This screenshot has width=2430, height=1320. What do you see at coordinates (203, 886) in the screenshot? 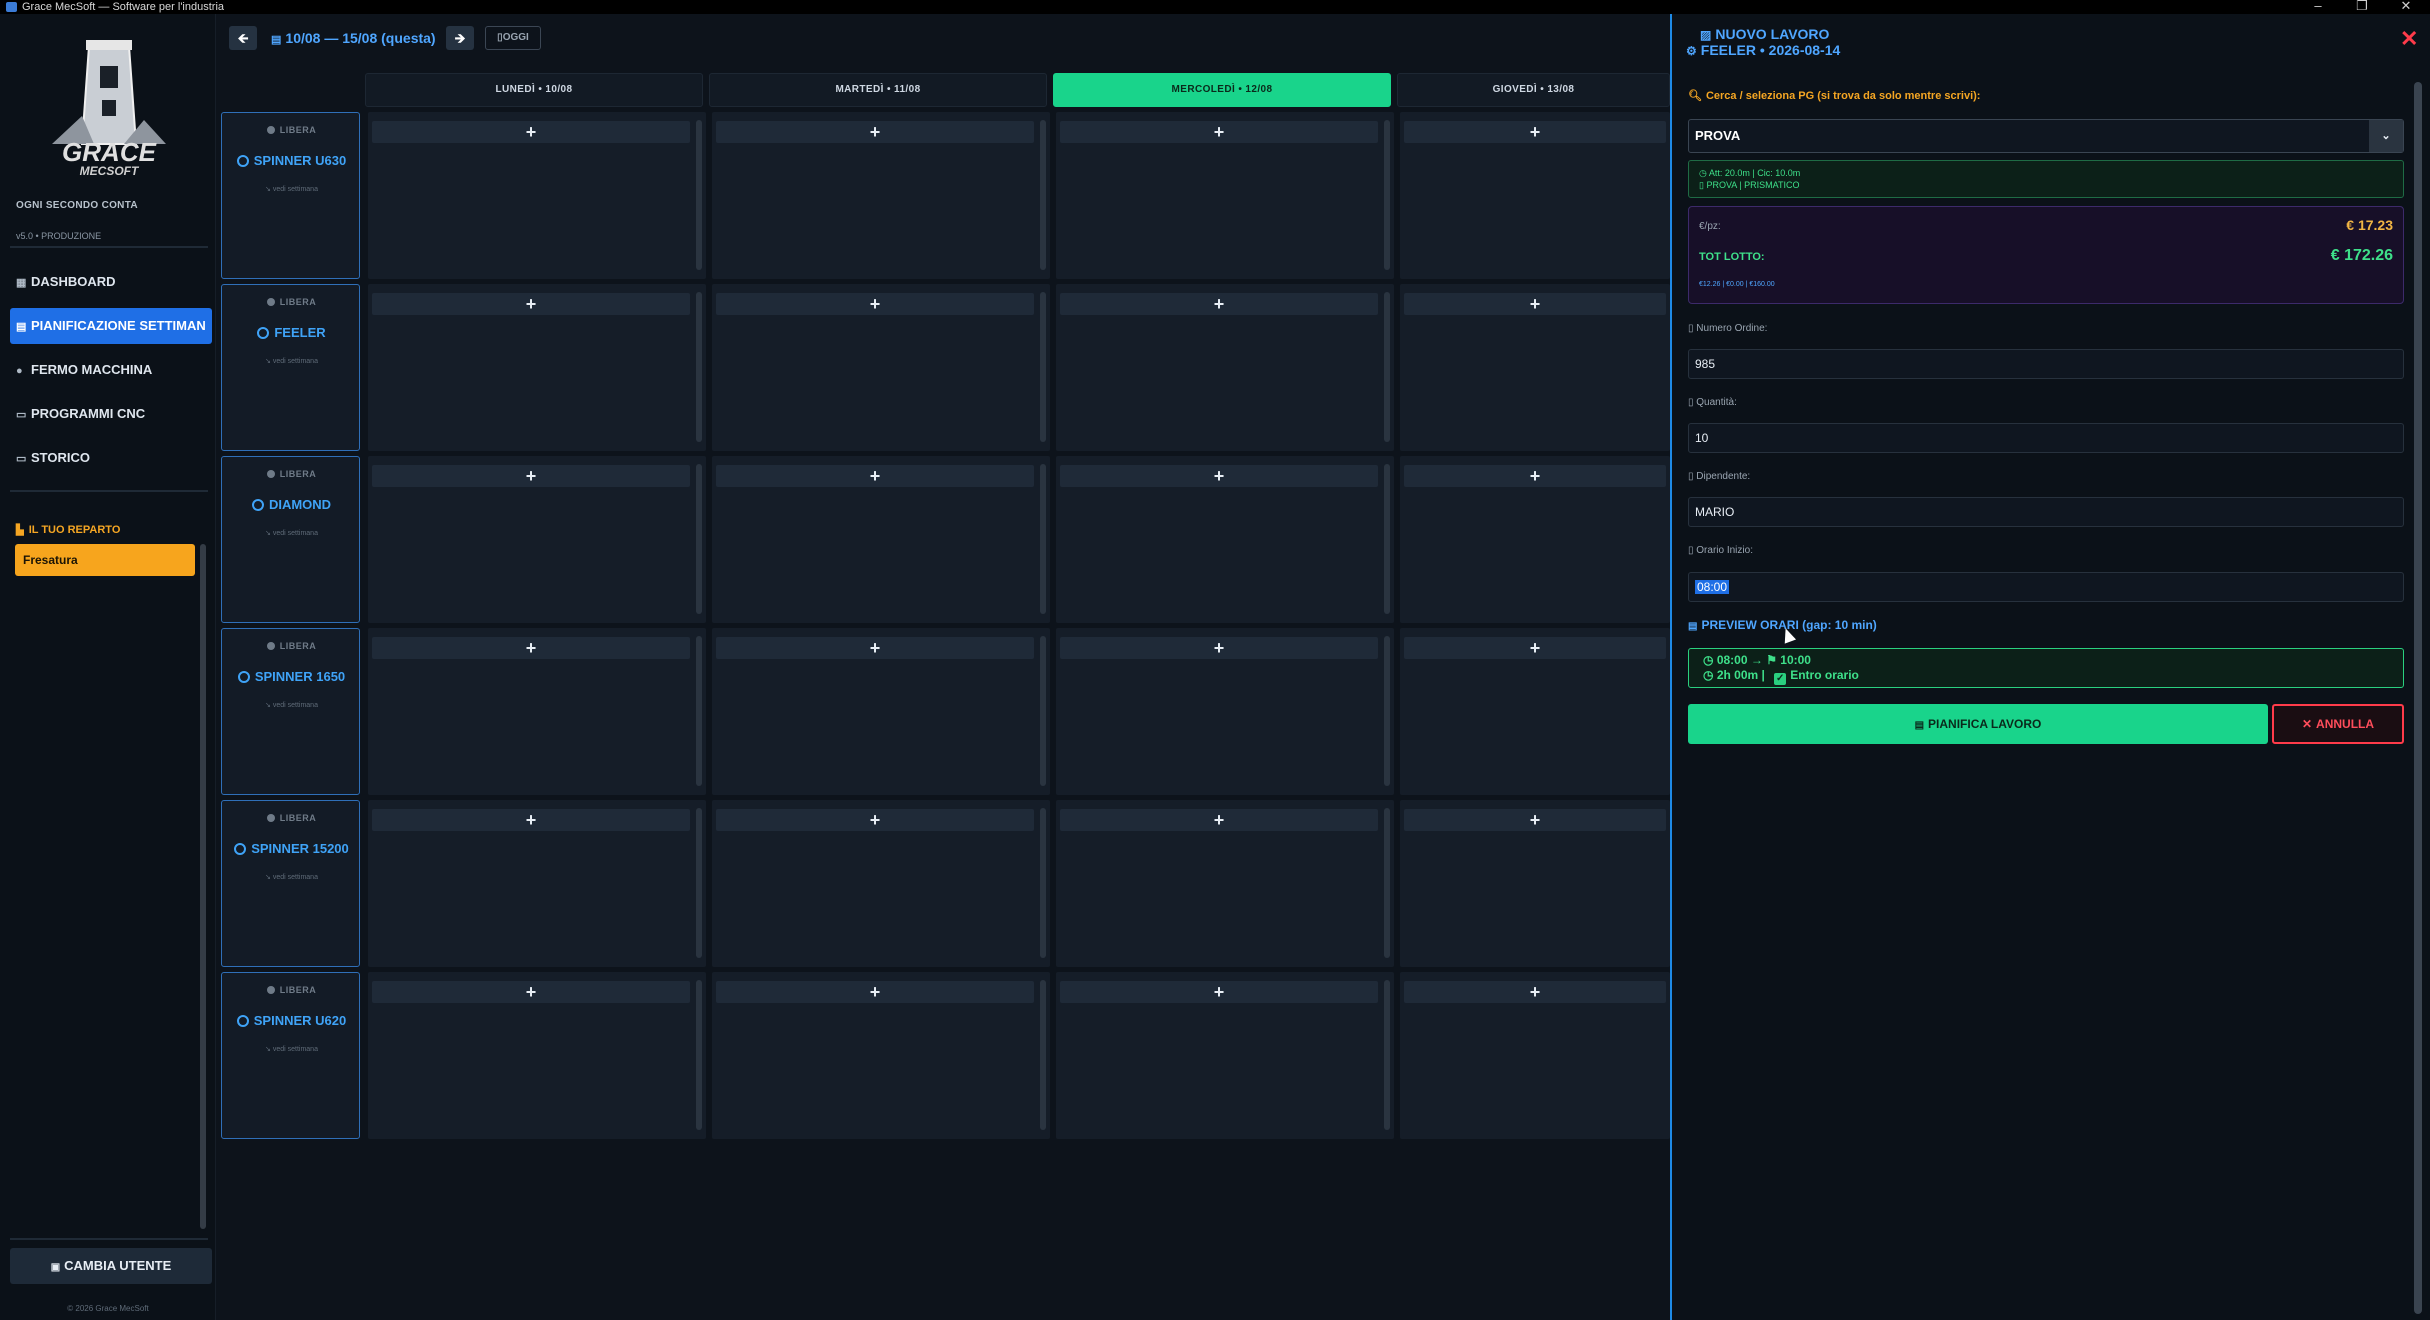
I see `sidebar-scrollbar` at bounding box center [203, 886].